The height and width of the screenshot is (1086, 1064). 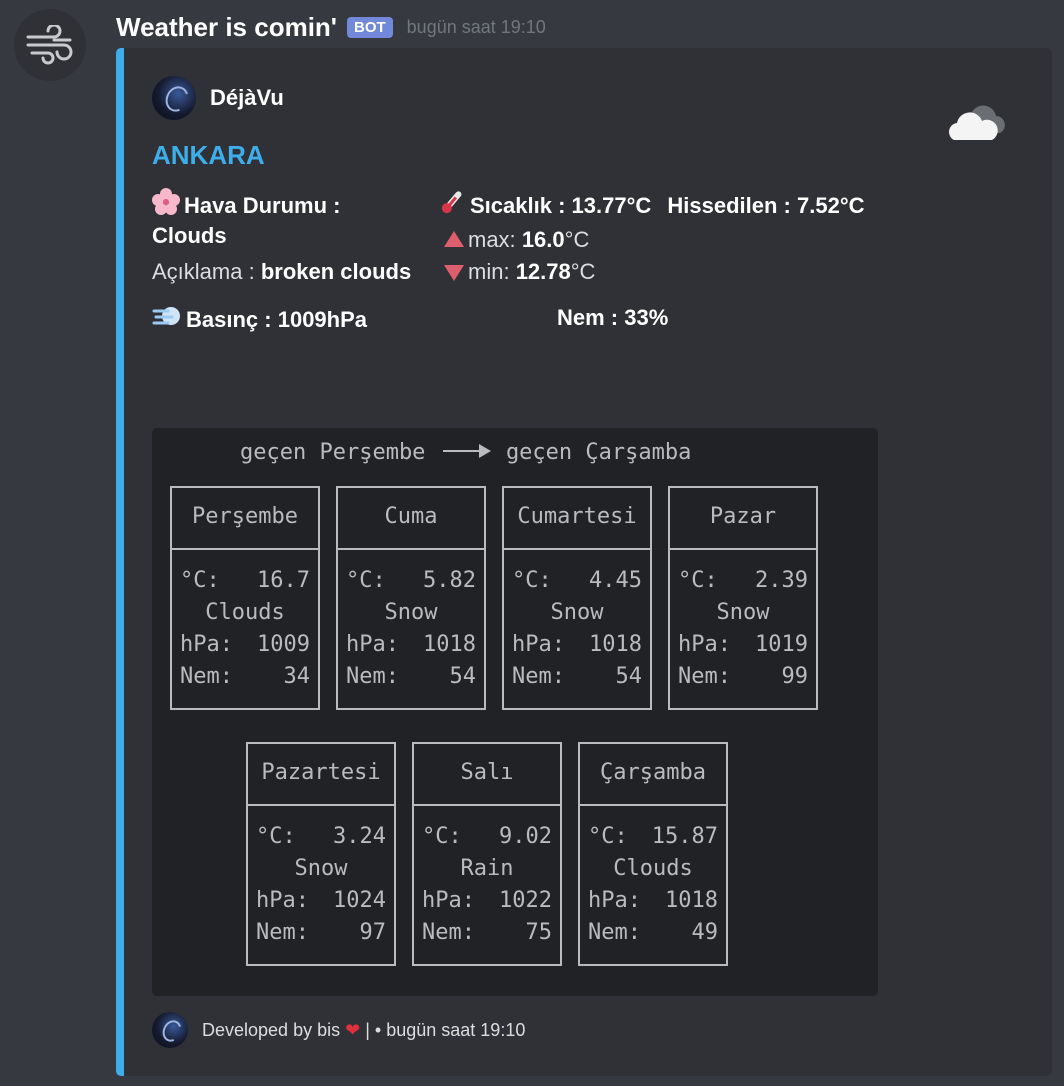 I want to click on nem-label: Nem :, so click(x=588, y=317).